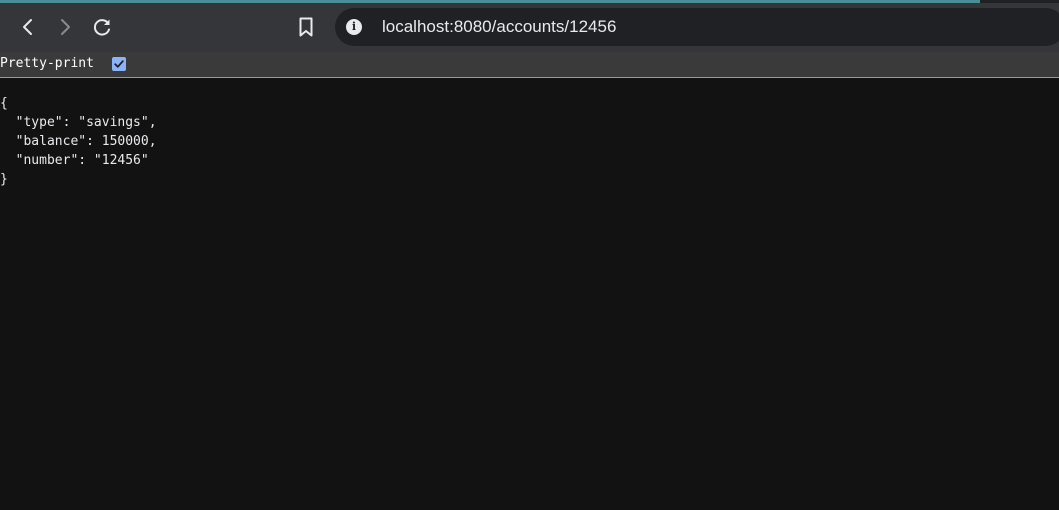 This screenshot has height=510, width=1059. Describe the element at coordinates (697, 27) in the screenshot. I see `address-bar: i localhost:8080/accounts/12456` at that location.